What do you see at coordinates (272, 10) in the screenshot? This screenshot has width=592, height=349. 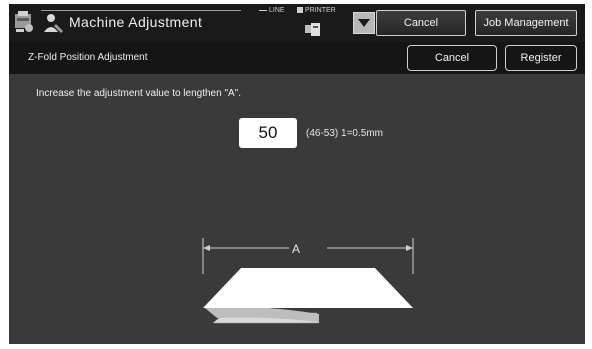 I see `line-status-label: LINE` at bounding box center [272, 10].